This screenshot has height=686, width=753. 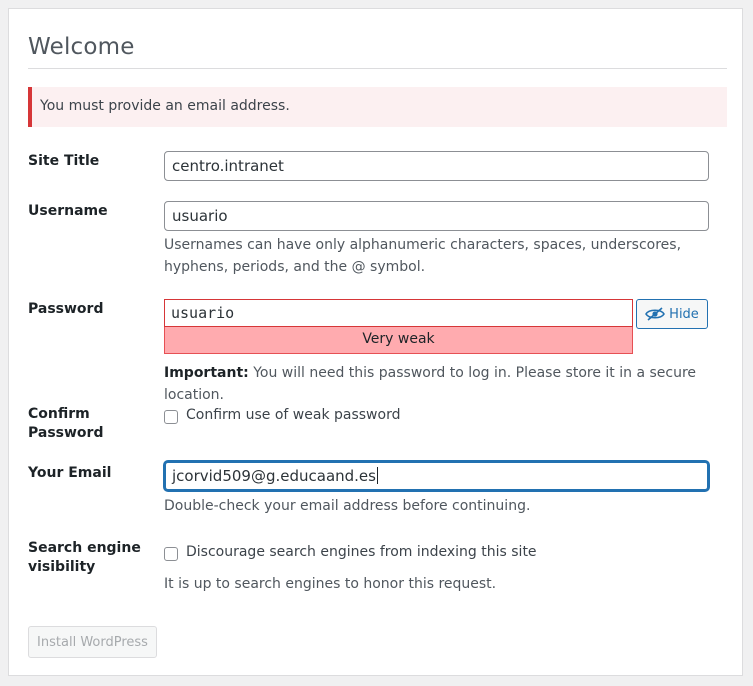 What do you see at coordinates (228, 166) in the screenshot?
I see `site-title-value: centro.intranet` at bounding box center [228, 166].